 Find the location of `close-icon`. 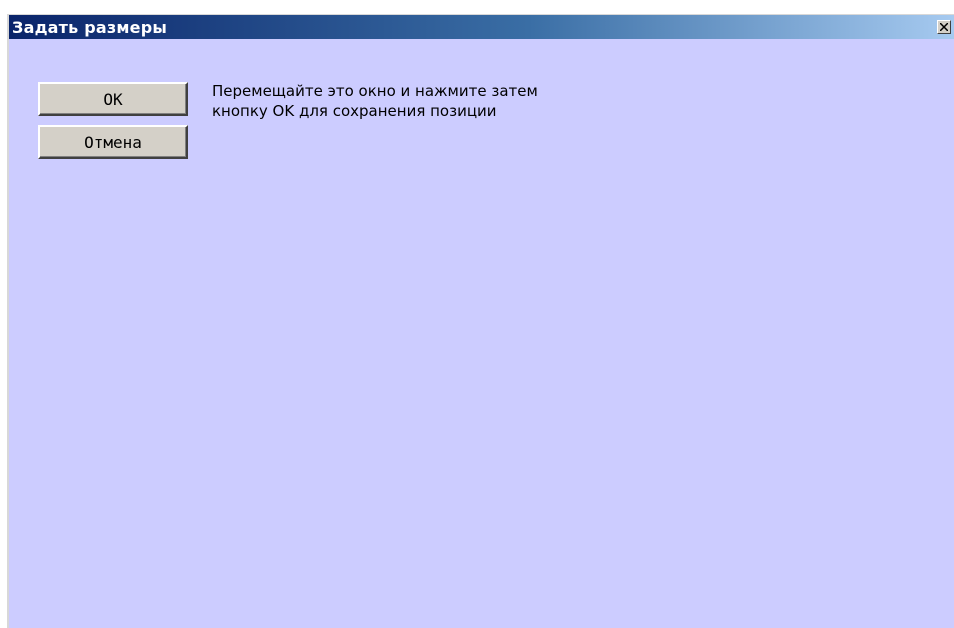

close-icon is located at coordinates (944, 27).